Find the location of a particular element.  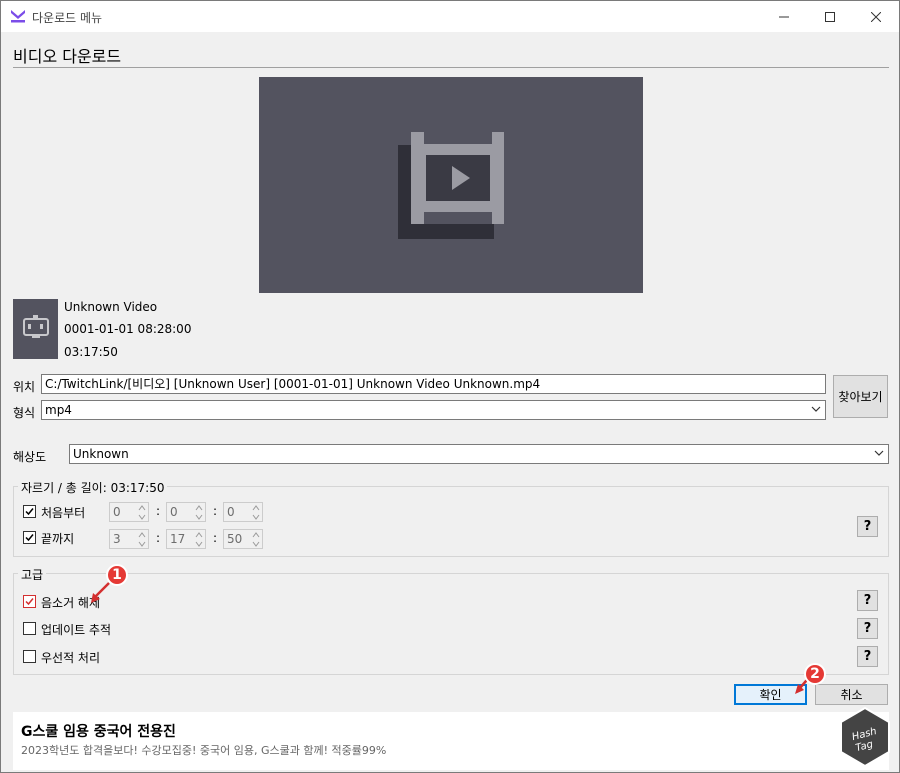

maximize-icon is located at coordinates (830, 16).